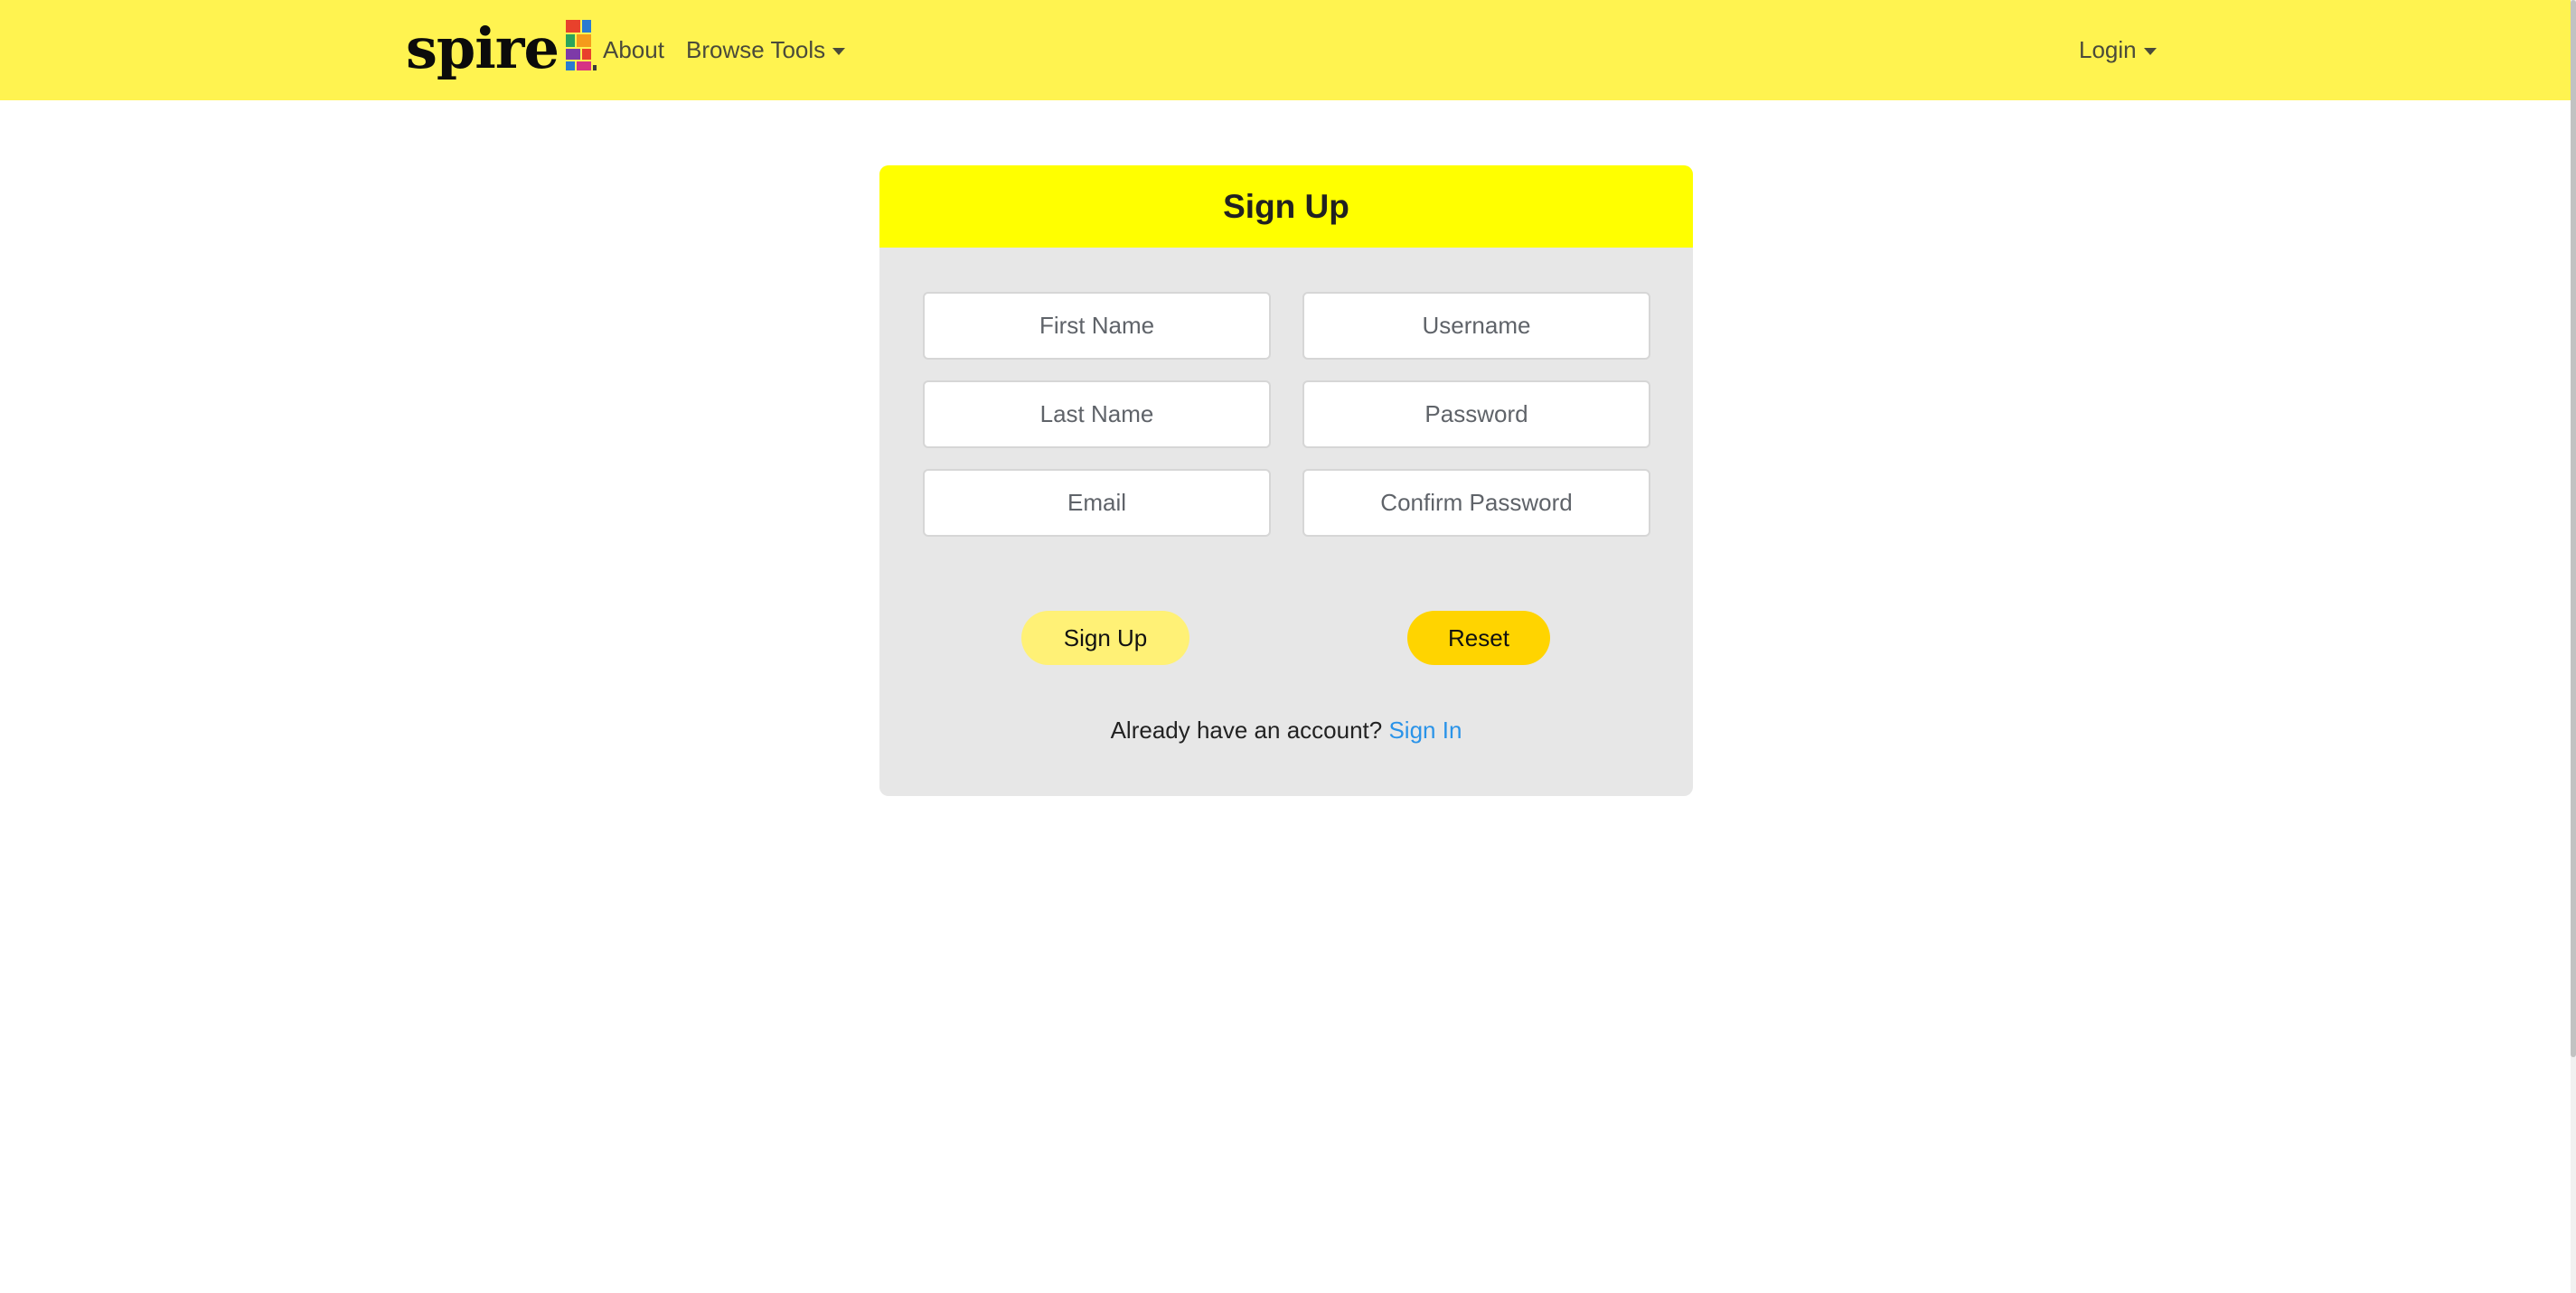  Describe the element at coordinates (483, 48) in the screenshot. I see `brand-name: spire` at that location.